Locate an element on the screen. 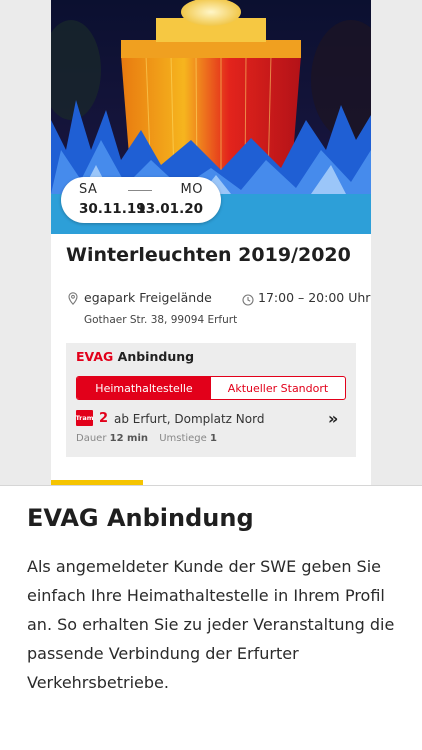  evag-brand: EVAG is located at coordinates (95, 356).